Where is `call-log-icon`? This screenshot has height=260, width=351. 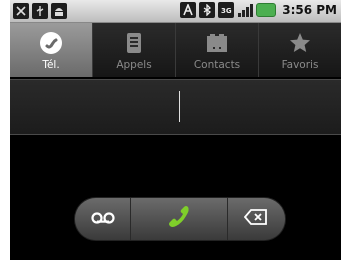
call-log-icon is located at coordinates (134, 43).